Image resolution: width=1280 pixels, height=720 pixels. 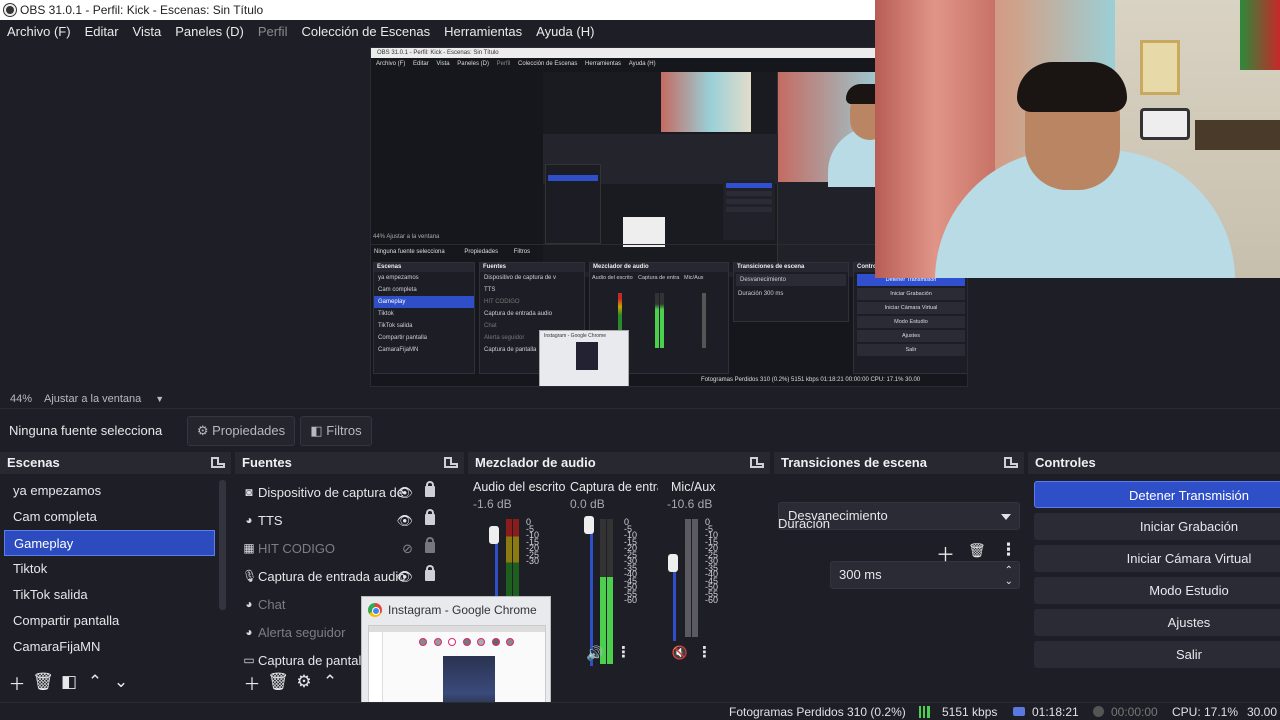 What do you see at coordinates (925, 575) in the screenshot?
I see `duration-spinbox: 300 ms ⌃ ⌄` at bounding box center [925, 575].